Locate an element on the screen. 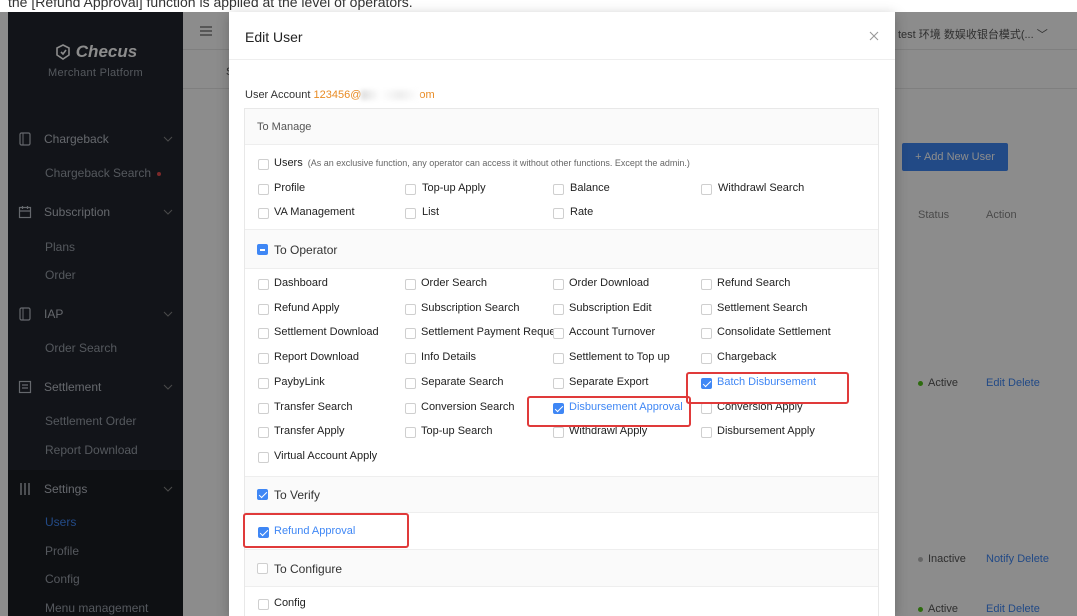 The image size is (1077, 616). checkbox-label: PaybyLink is located at coordinates (299, 382).